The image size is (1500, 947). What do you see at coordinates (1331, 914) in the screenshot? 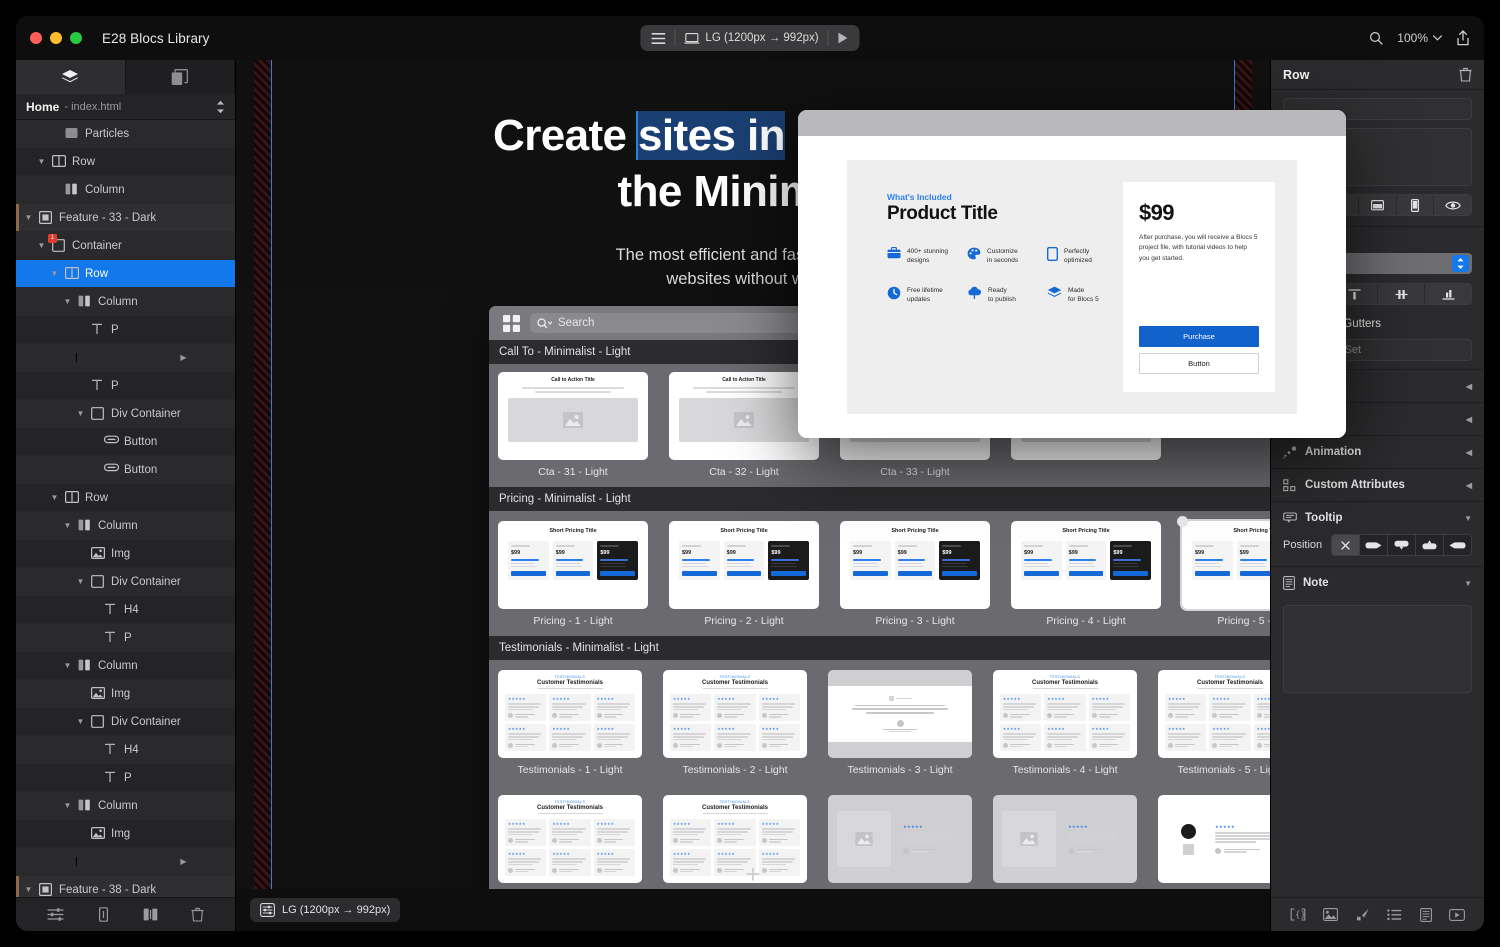
I see `image-icon` at bounding box center [1331, 914].